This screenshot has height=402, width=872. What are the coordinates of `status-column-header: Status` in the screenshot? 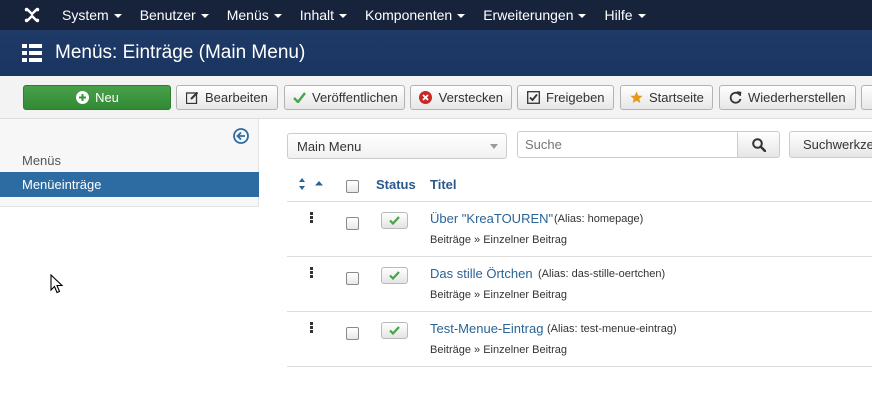 It's located at (396, 184).